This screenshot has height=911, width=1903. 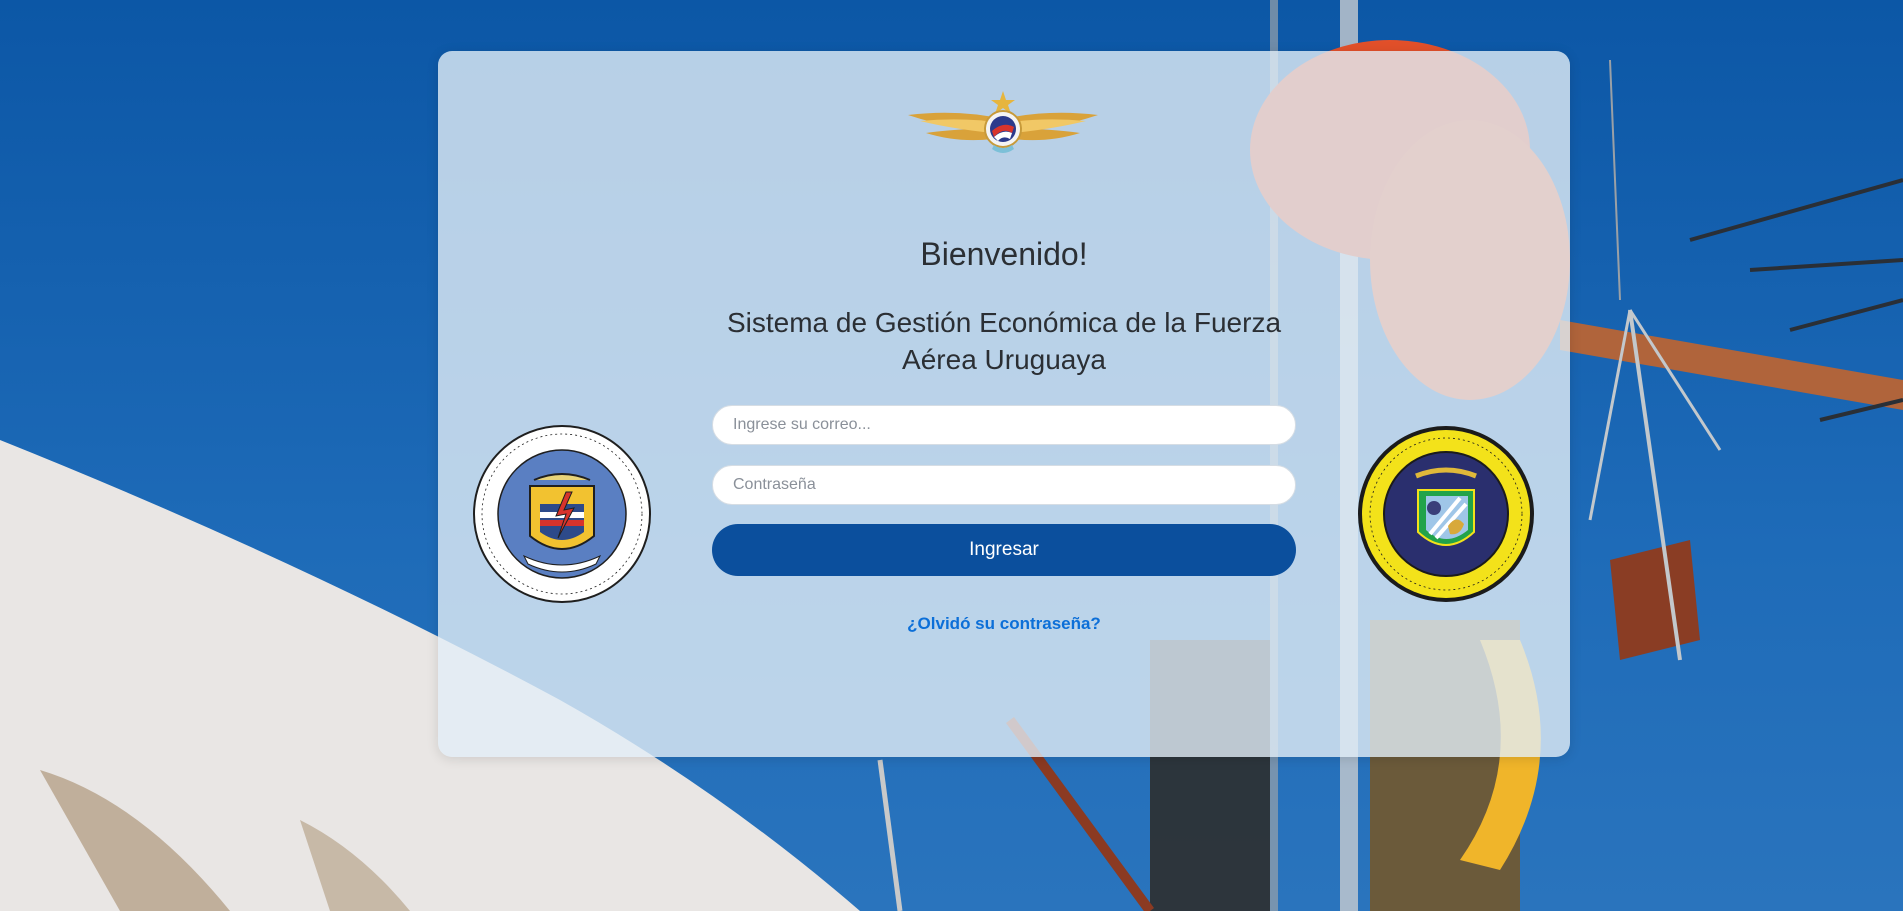 I want to click on forgot-password-row: ¿Olvidó su contraseña?, so click(x=1004, y=624).